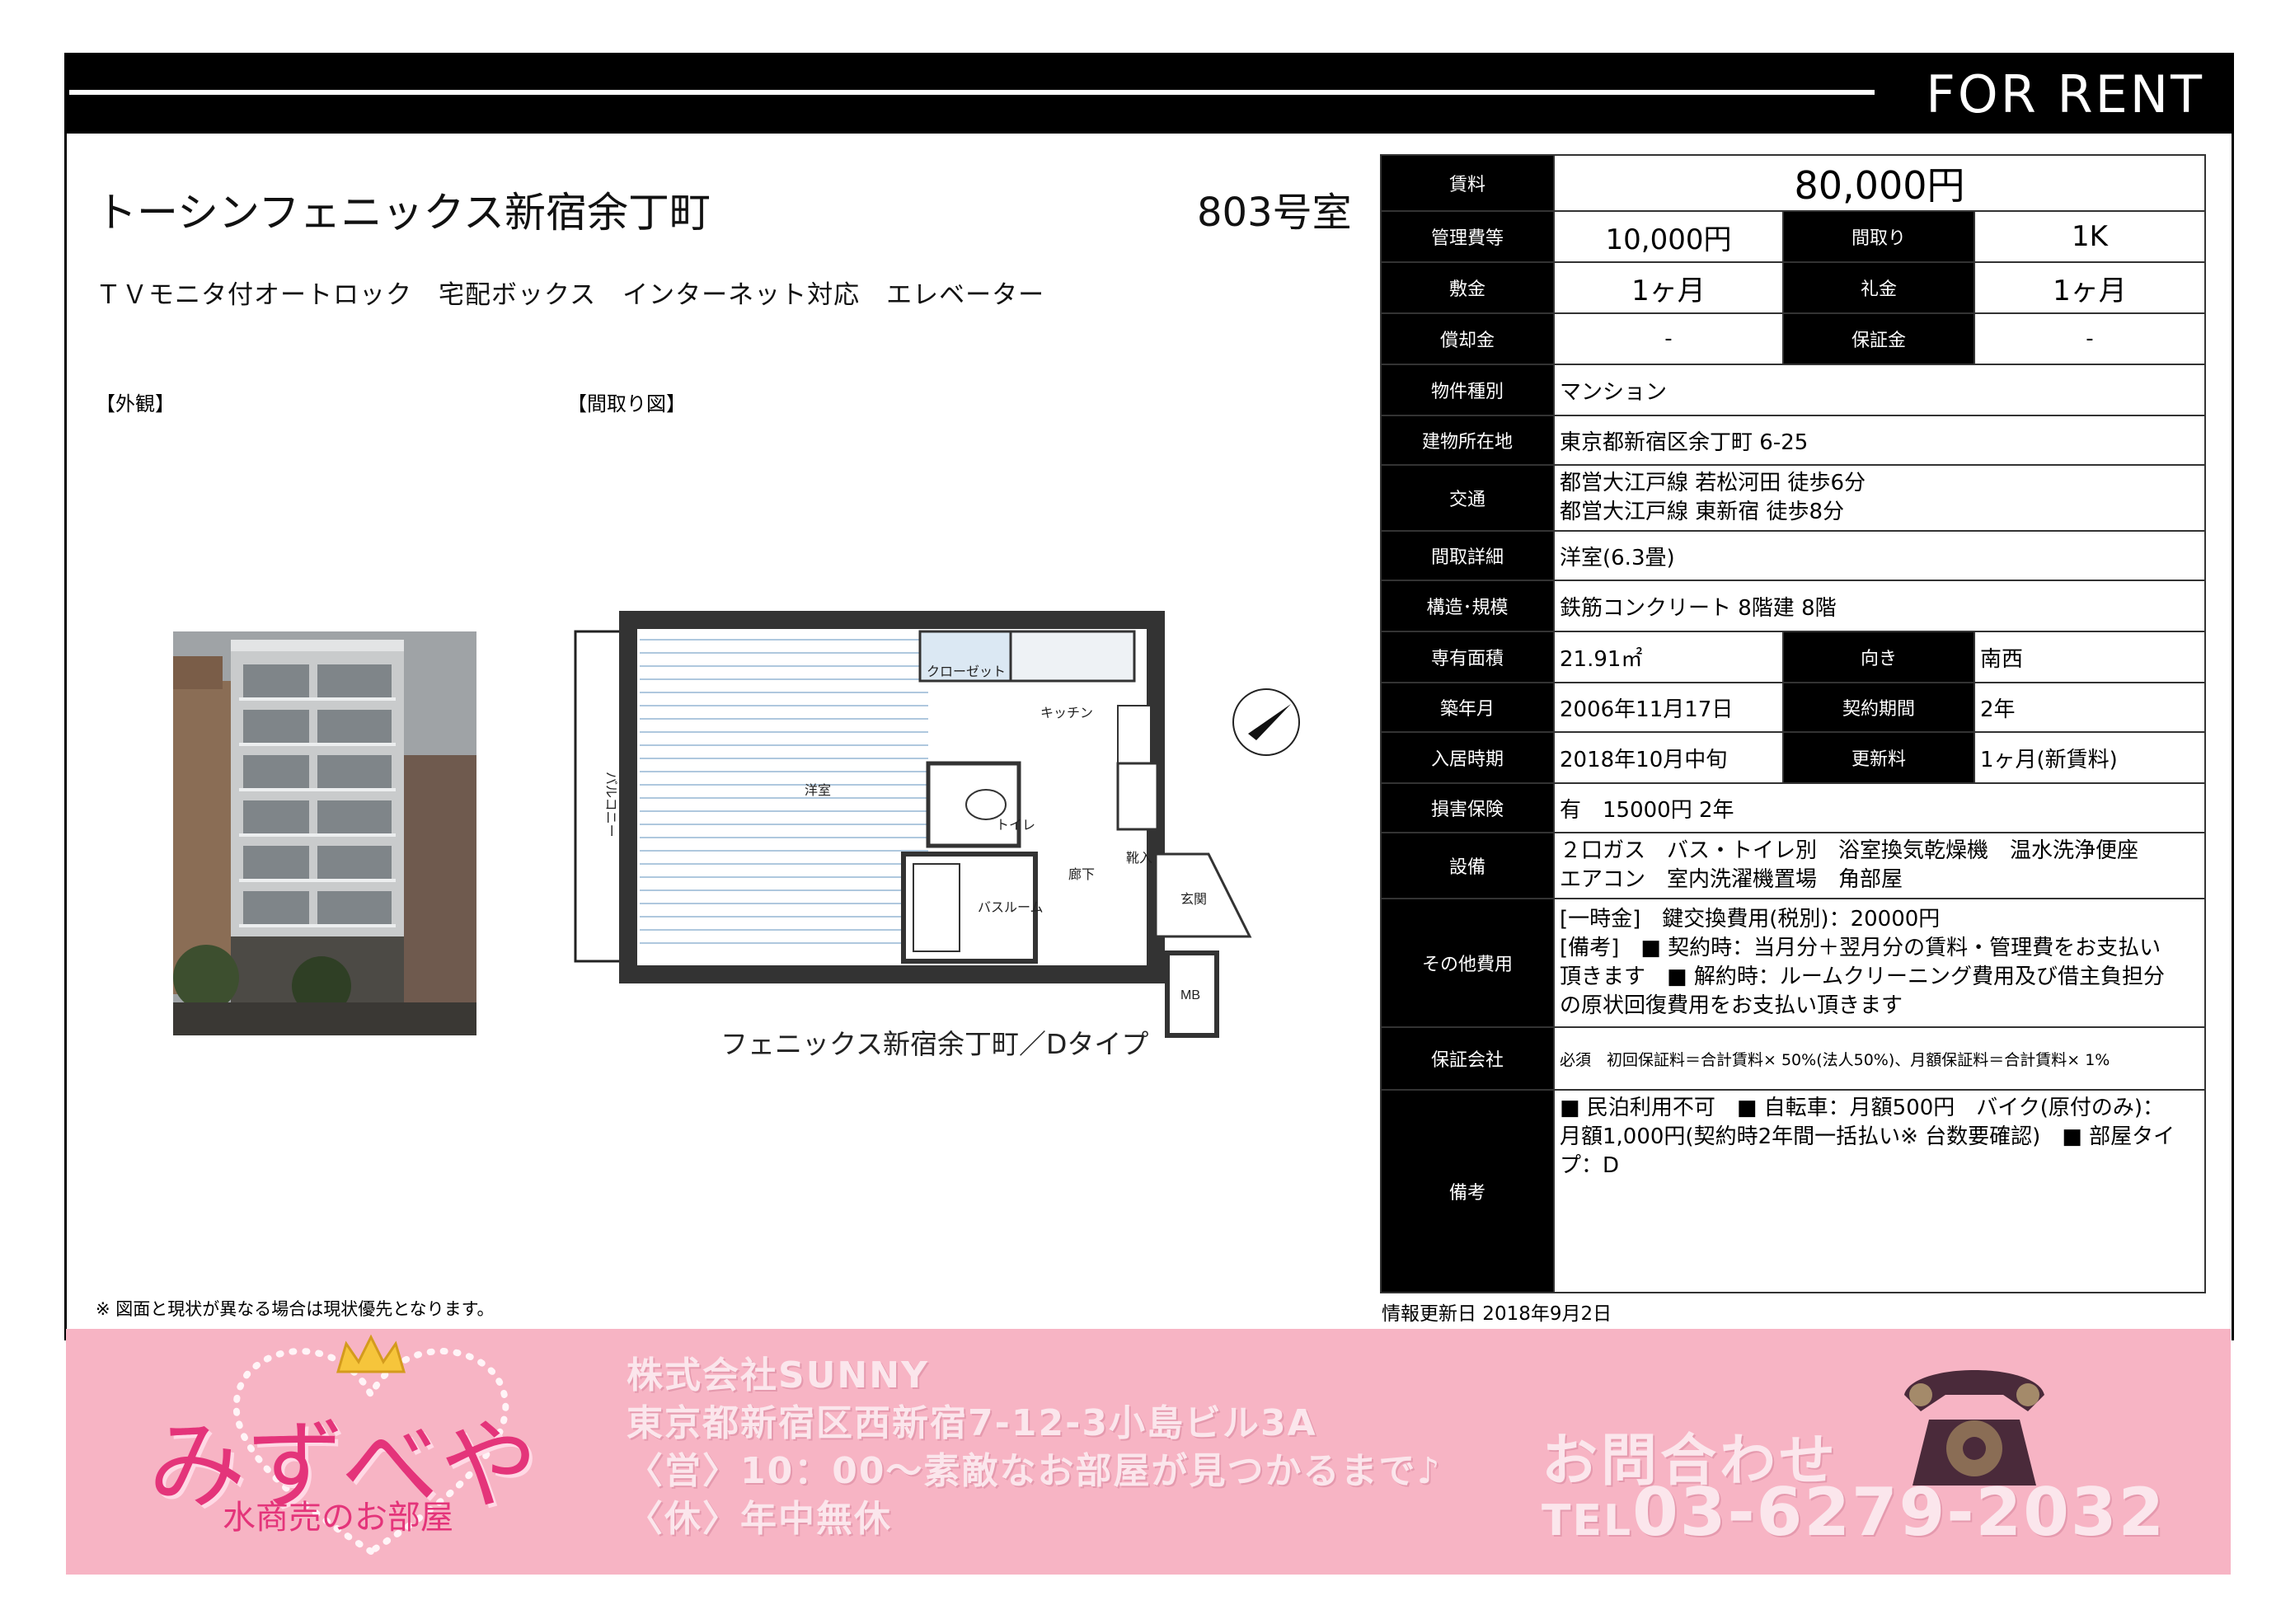 This screenshot has height=1624, width=2295. I want to click on guarantor-company-value: 必須 初回保証料＝合計賃料× 50%(法人50%)、月額保証料＝合計賃料× 1%, so click(1879, 1059).